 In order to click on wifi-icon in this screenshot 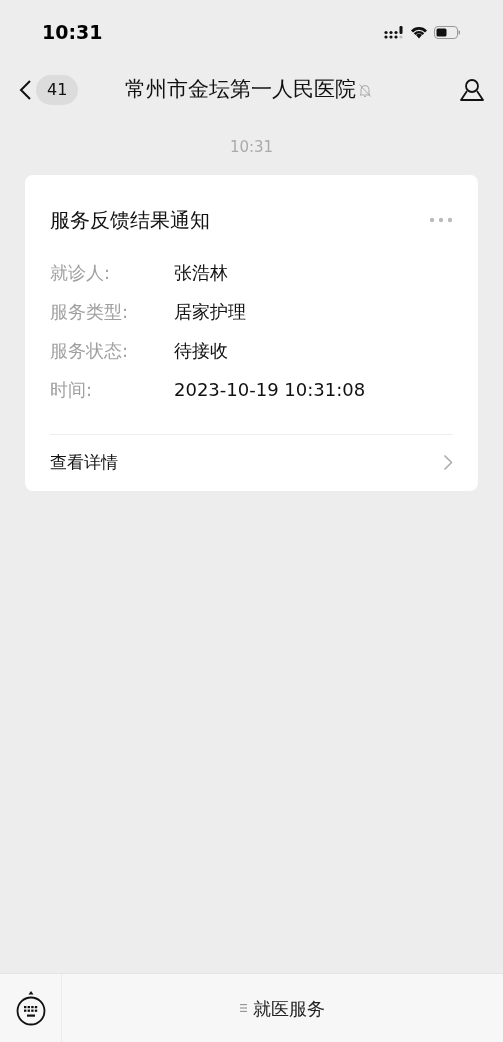, I will do `click(419, 32)`.